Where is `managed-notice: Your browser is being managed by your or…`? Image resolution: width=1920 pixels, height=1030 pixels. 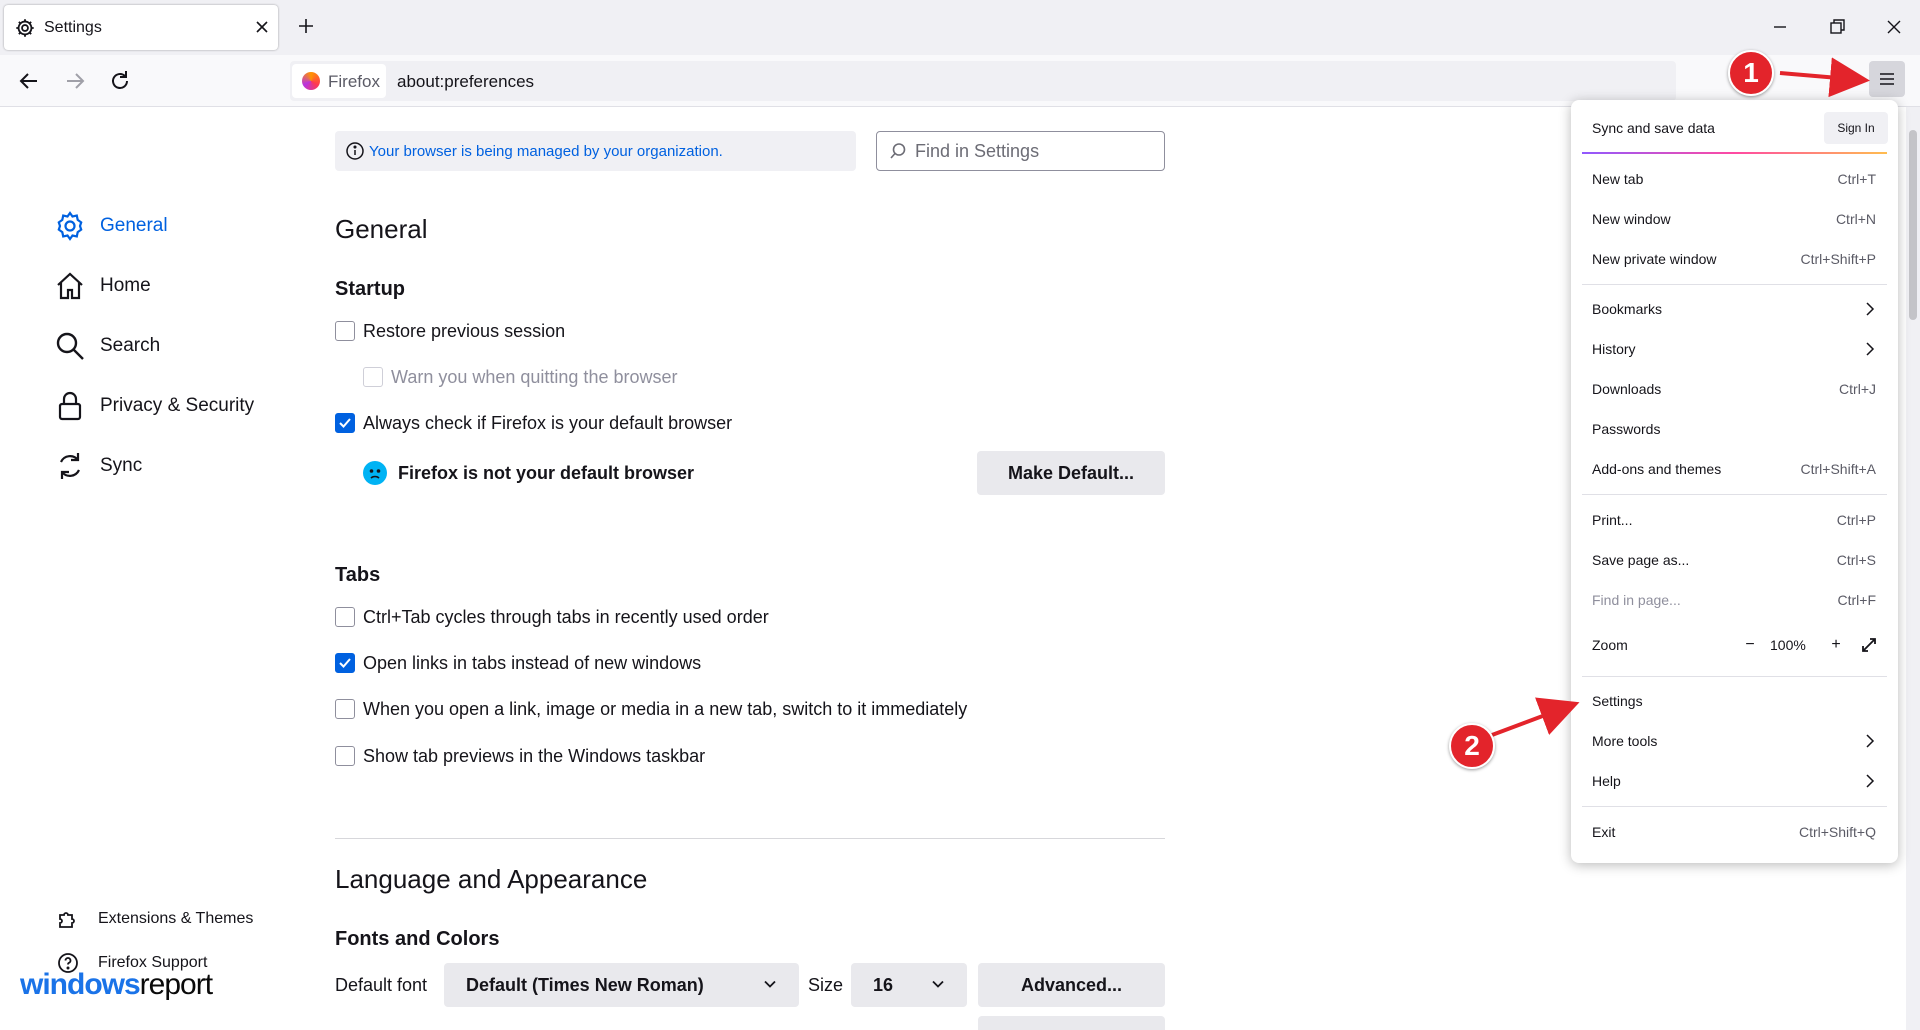 managed-notice: Your browser is being managed by your or… is located at coordinates (595, 151).